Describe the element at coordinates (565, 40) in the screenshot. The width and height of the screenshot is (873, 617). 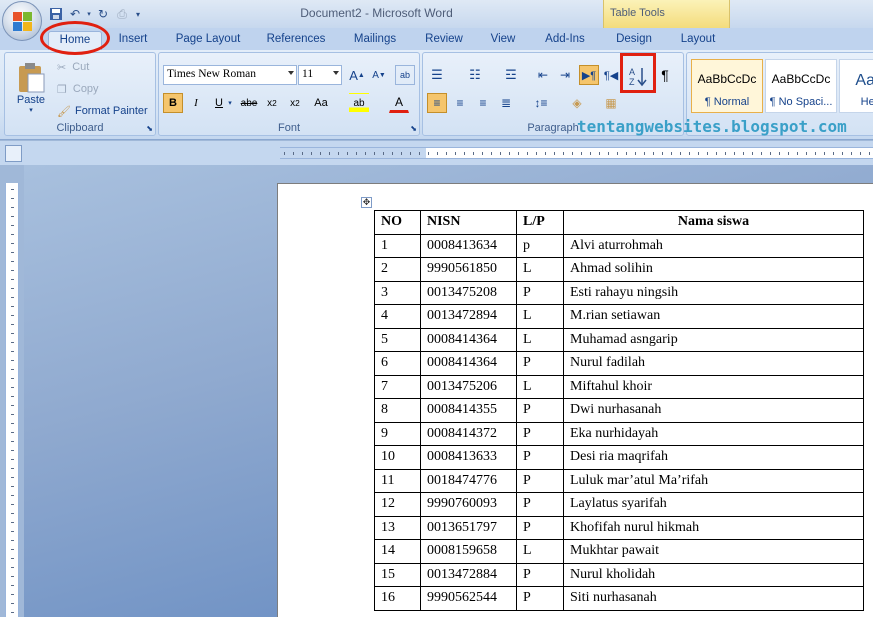
I see `tab-add-ins: Add-Ins` at that location.